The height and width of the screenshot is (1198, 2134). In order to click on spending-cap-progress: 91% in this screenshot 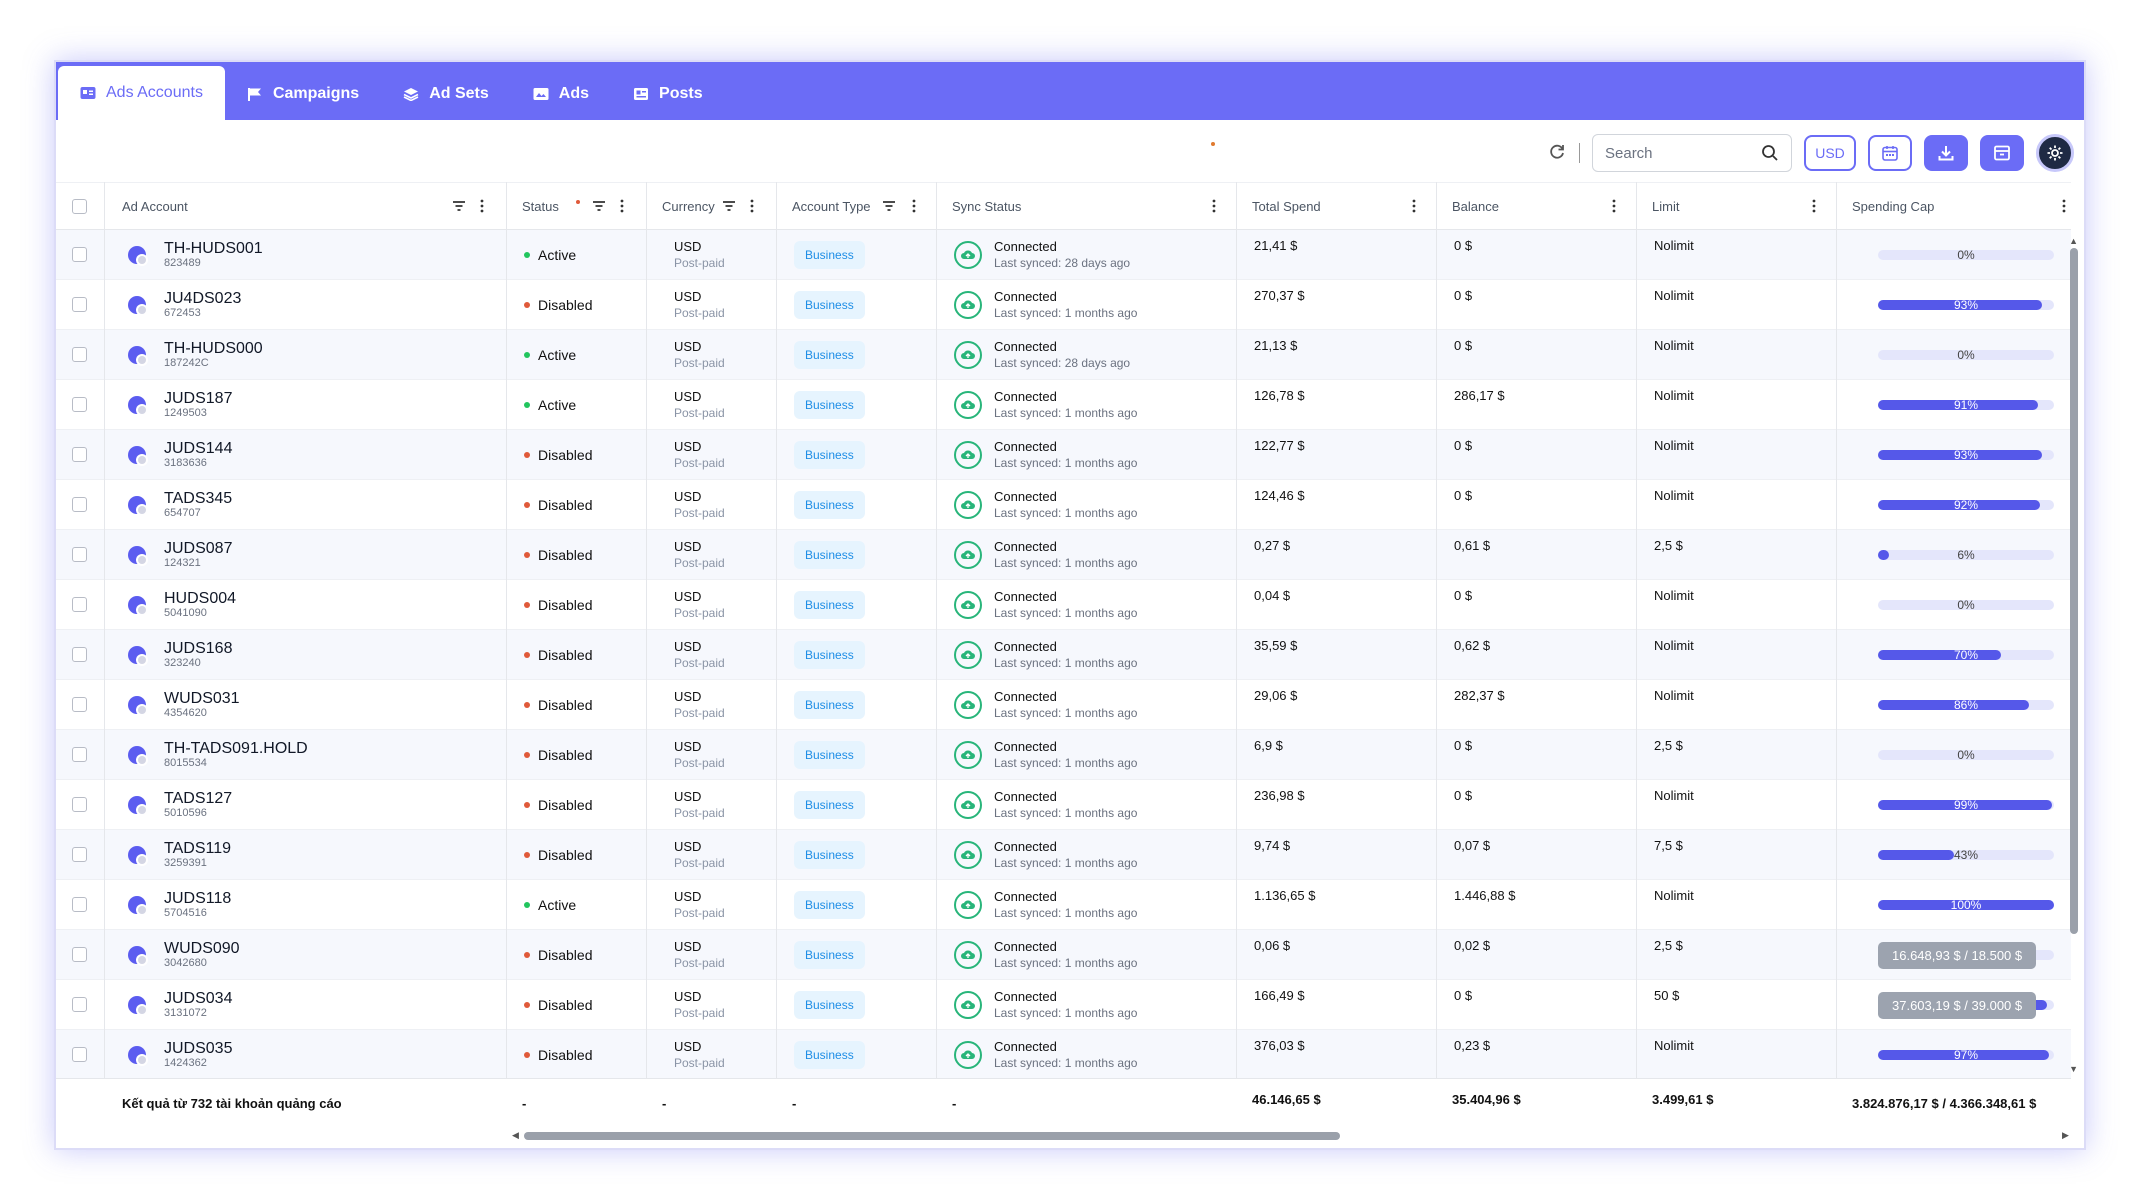, I will do `click(1966, 405)`.